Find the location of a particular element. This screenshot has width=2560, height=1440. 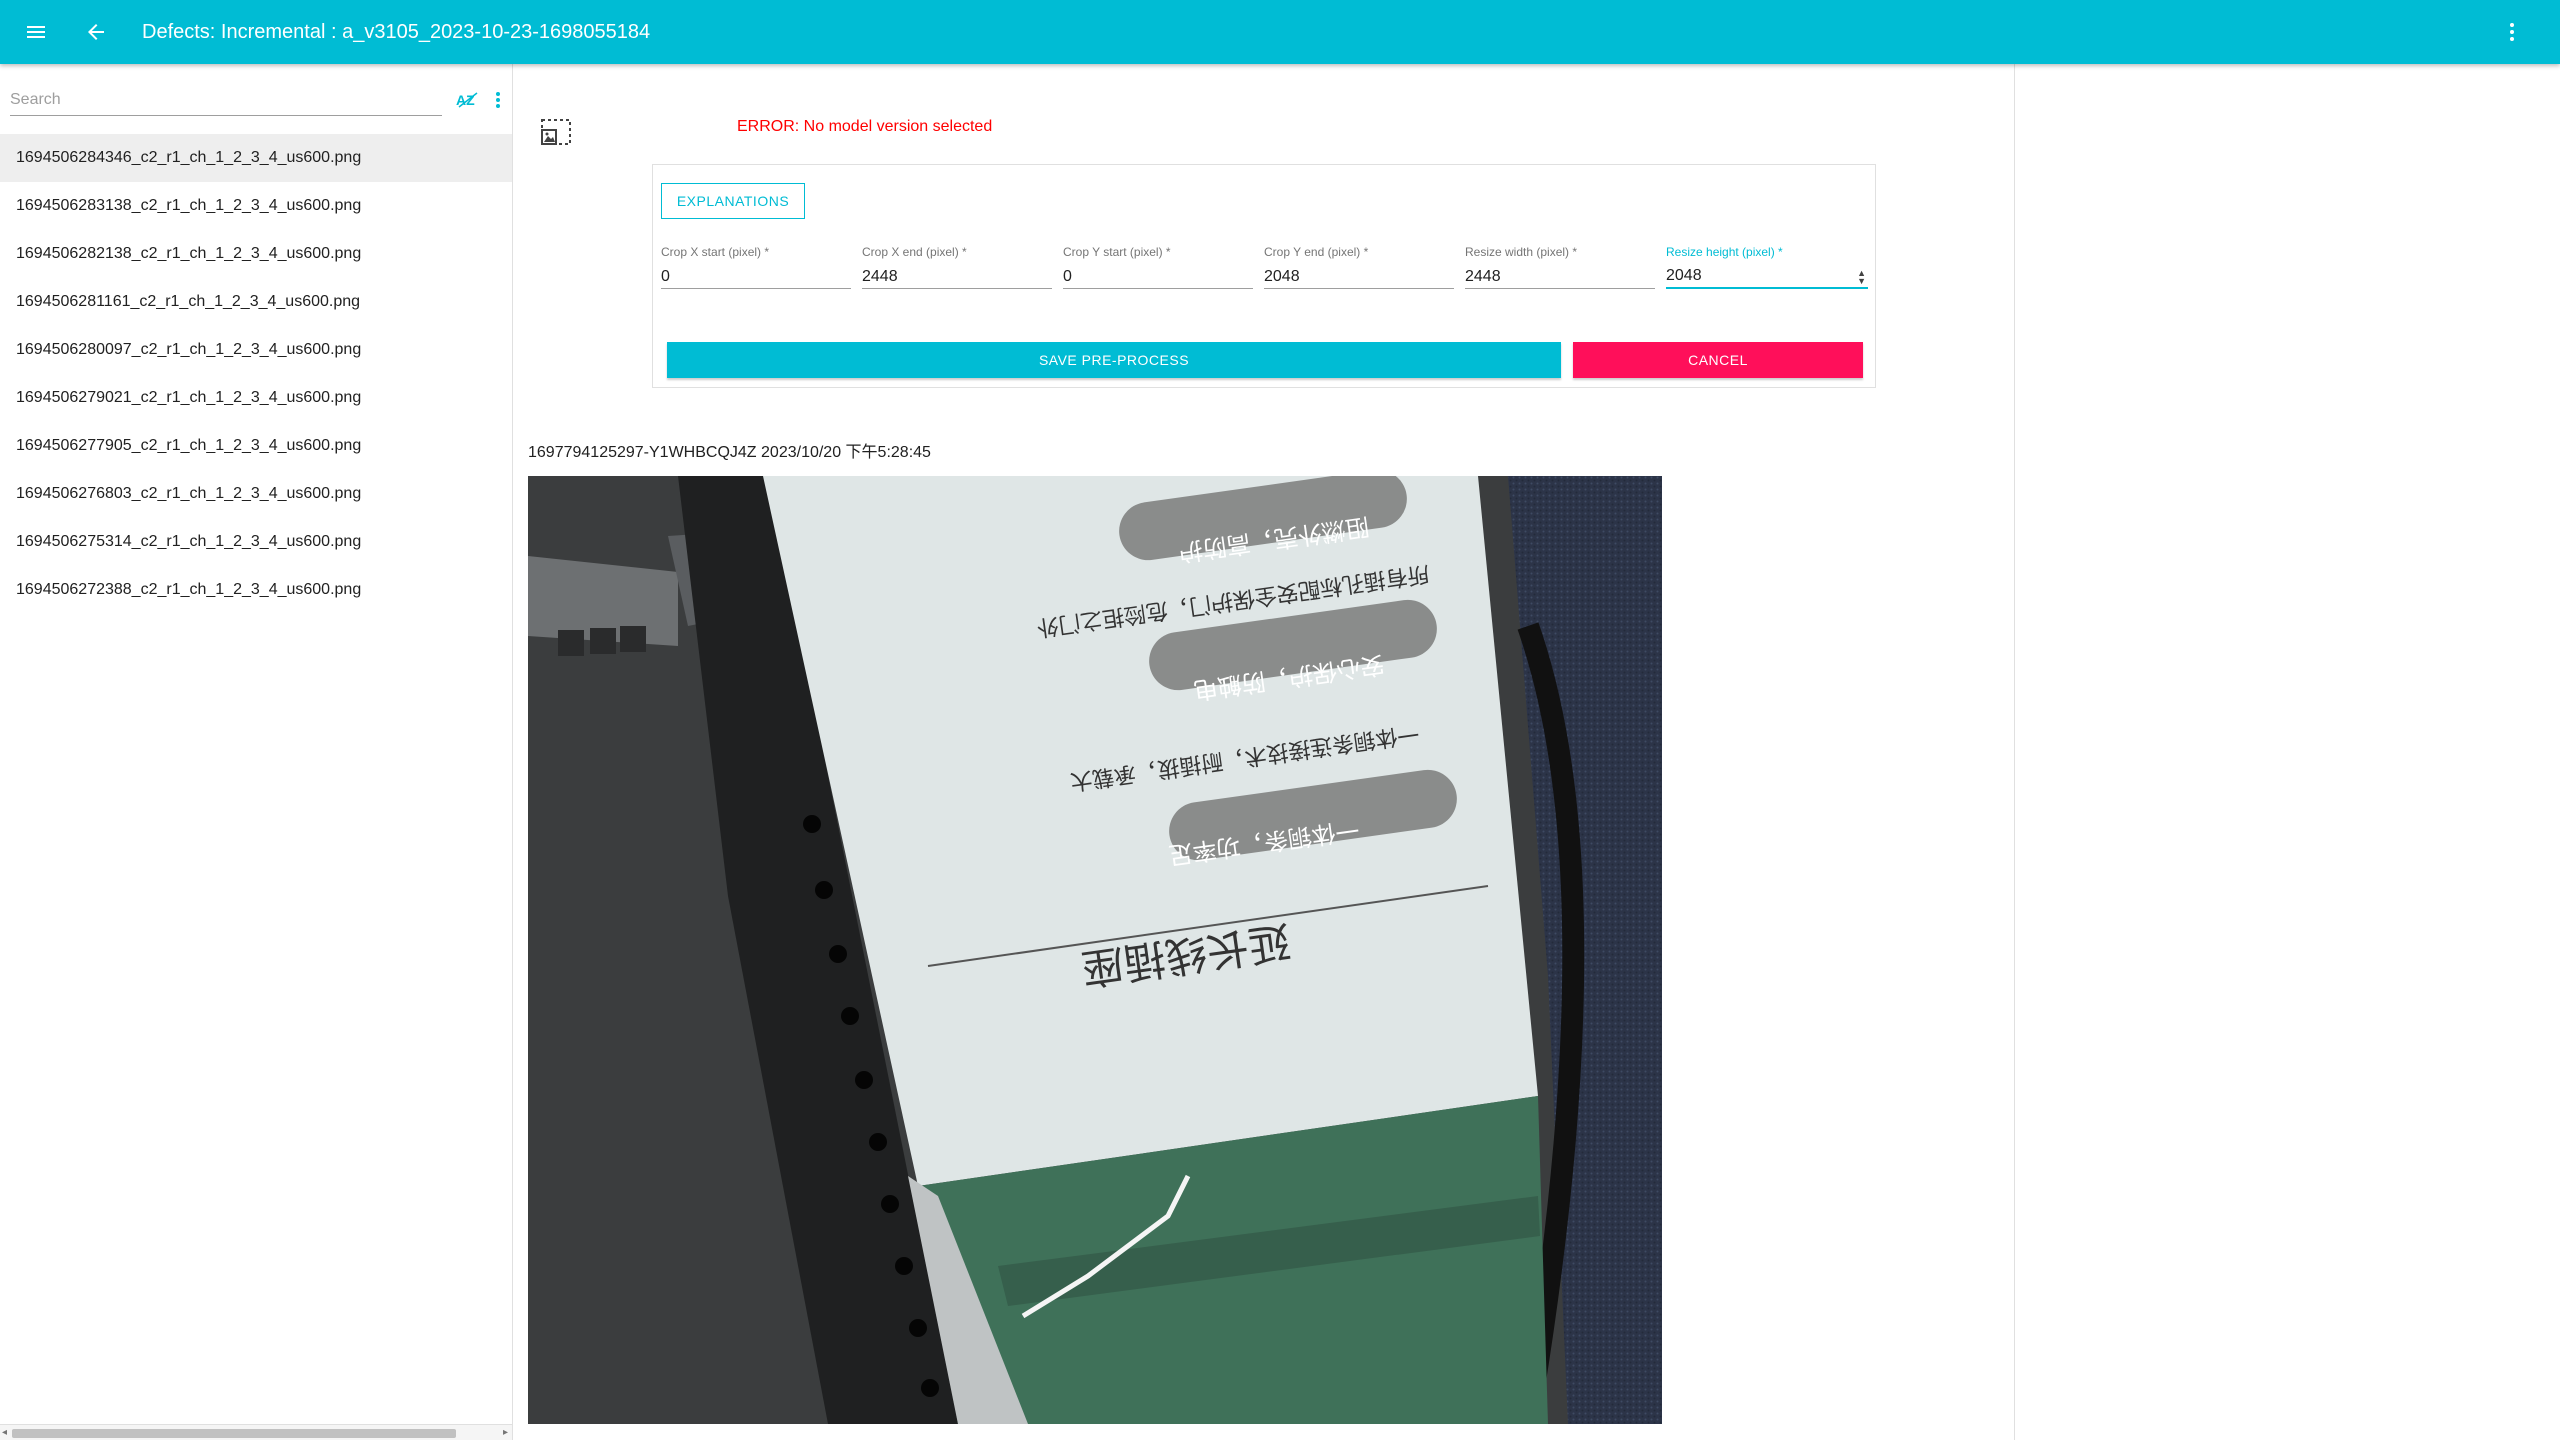

sort-by-alpha-icon: AZ is located at coordinates (467, 100).